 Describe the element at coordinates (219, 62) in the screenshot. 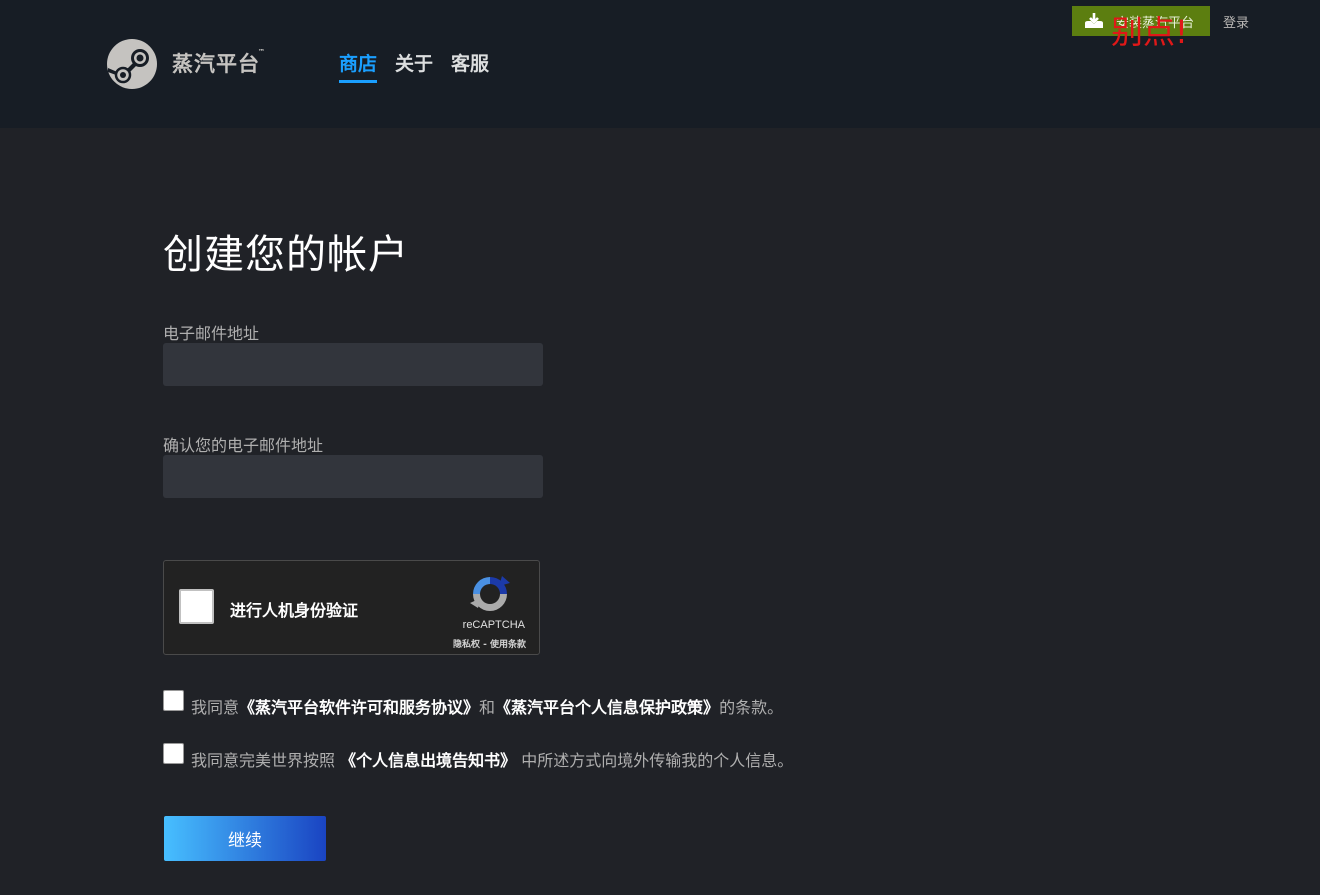

I see `logo-text: 蒸汽平台 ™` at that location.